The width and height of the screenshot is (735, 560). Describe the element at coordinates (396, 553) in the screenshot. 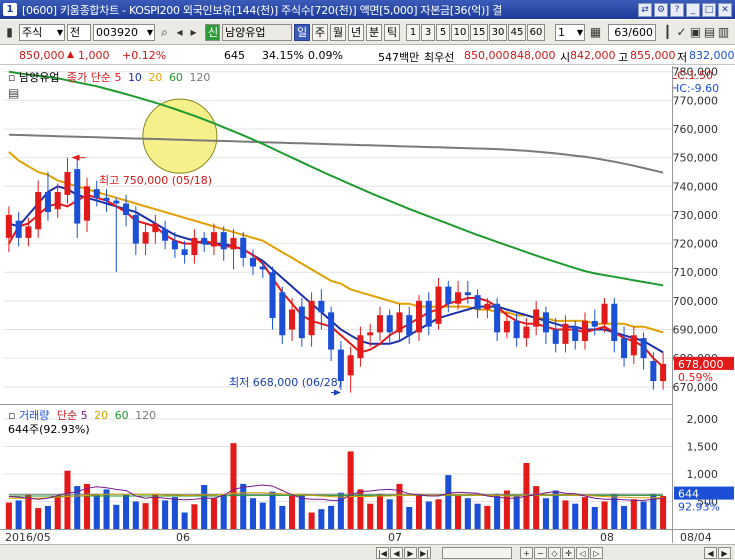

I see `scroll-prev-icon: ◀` at that location.